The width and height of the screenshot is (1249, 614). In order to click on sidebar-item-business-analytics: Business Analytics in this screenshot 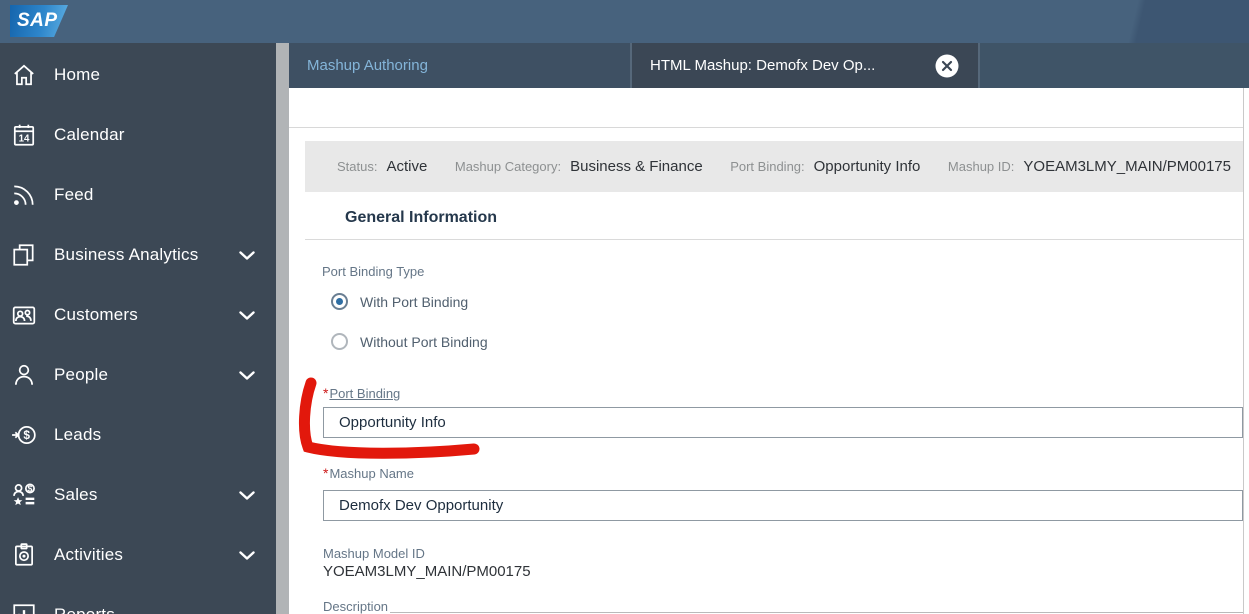, I will do `click(138, 255)`.